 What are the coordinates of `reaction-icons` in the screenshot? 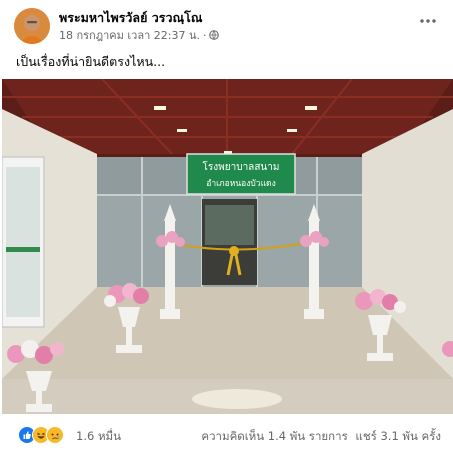 It's located at (41, 435).